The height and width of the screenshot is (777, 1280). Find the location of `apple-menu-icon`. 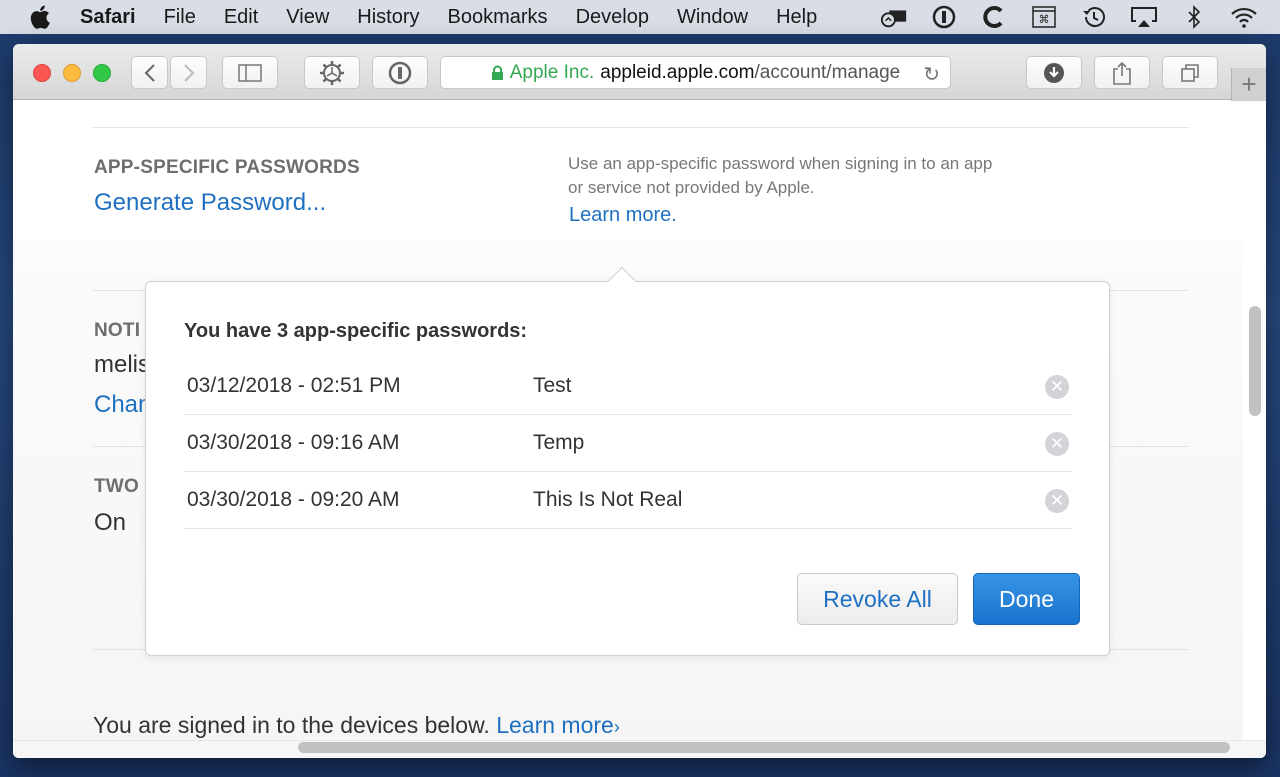

apple-menu-icon is located at coordinates (47, 17).